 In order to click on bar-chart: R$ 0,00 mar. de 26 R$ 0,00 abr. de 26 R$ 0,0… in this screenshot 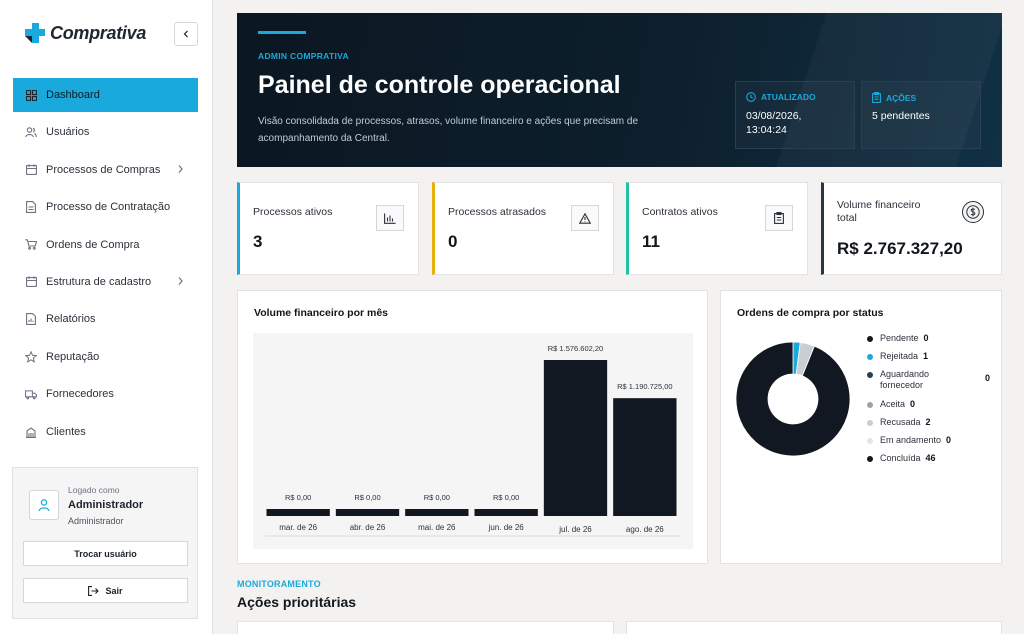, I will do `click(473, 440)`.